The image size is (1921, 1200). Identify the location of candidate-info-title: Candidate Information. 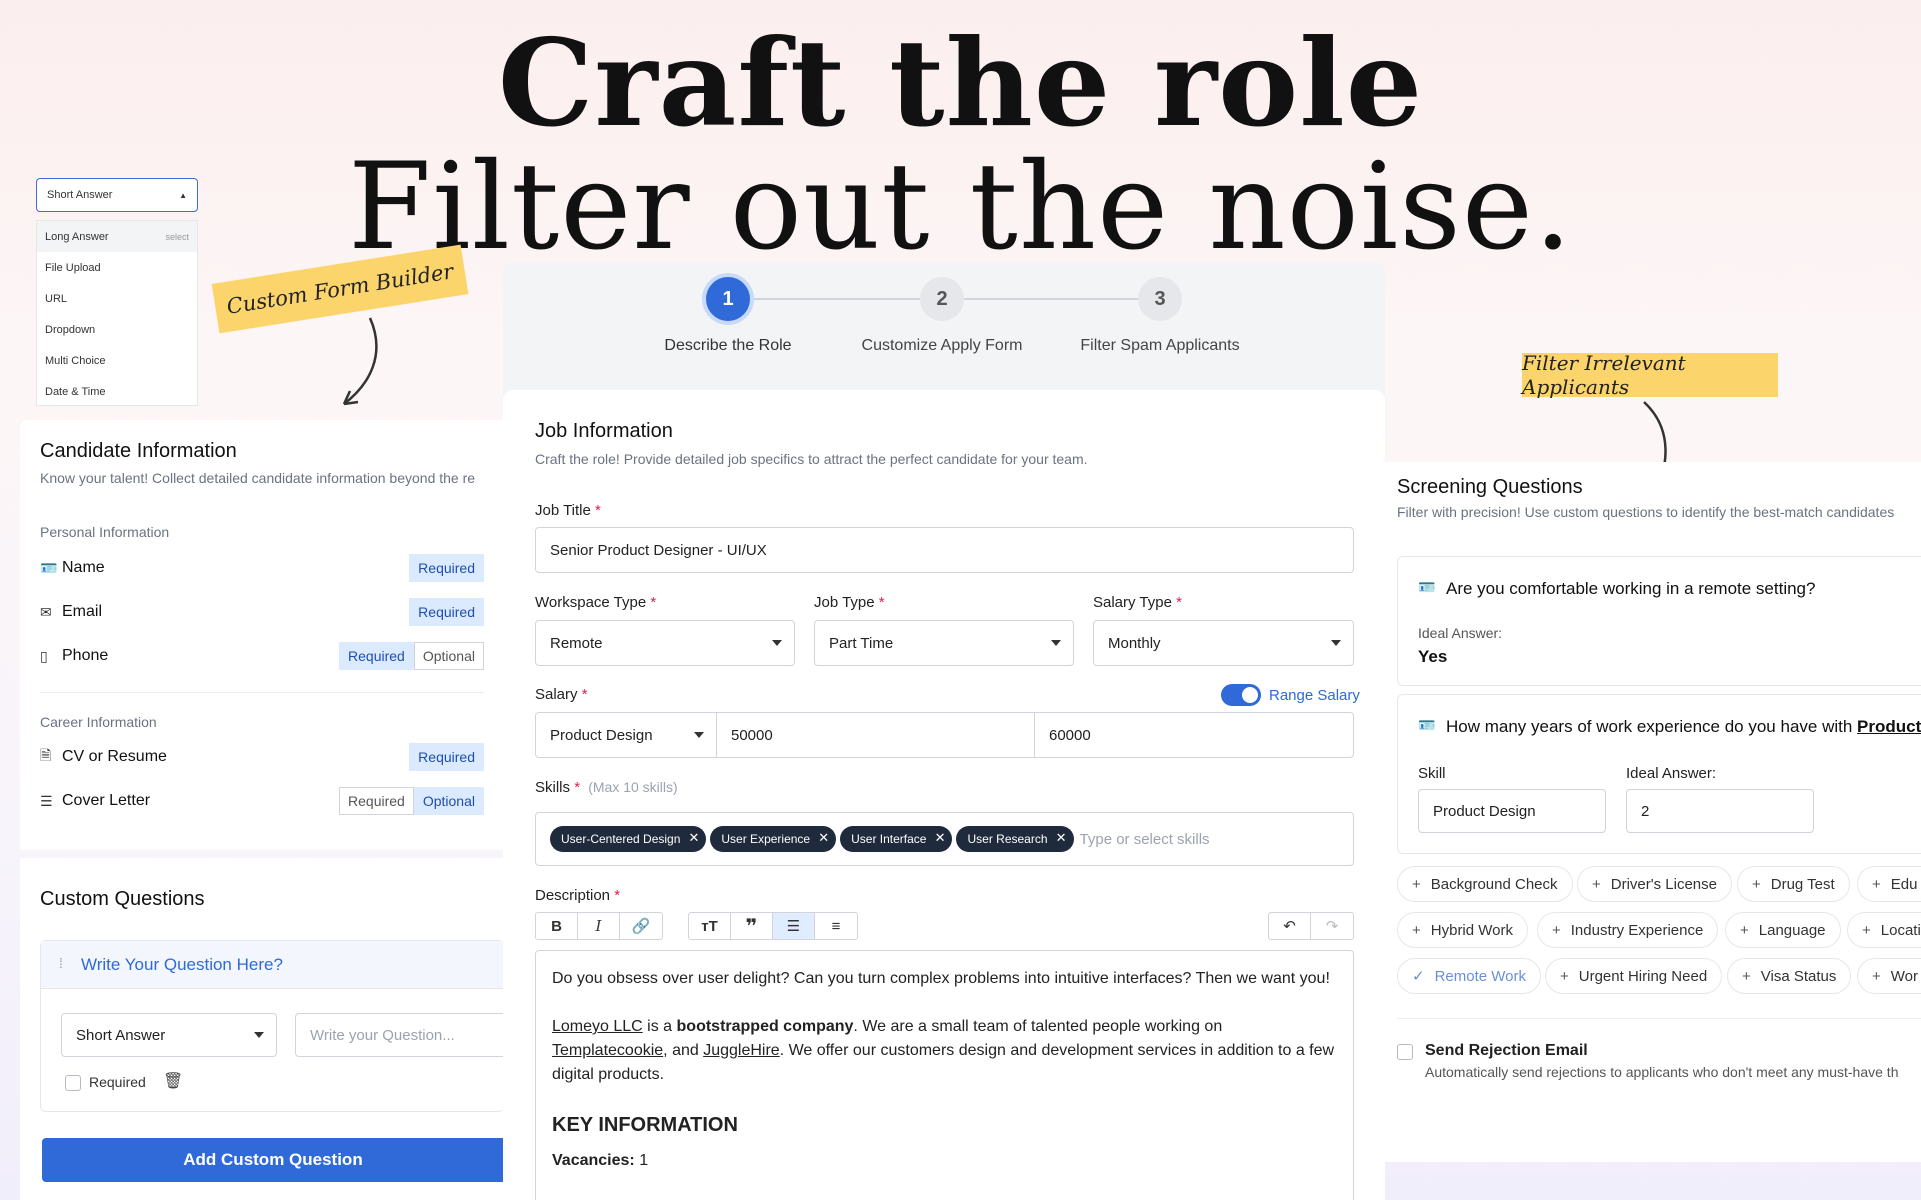
(138, 451).